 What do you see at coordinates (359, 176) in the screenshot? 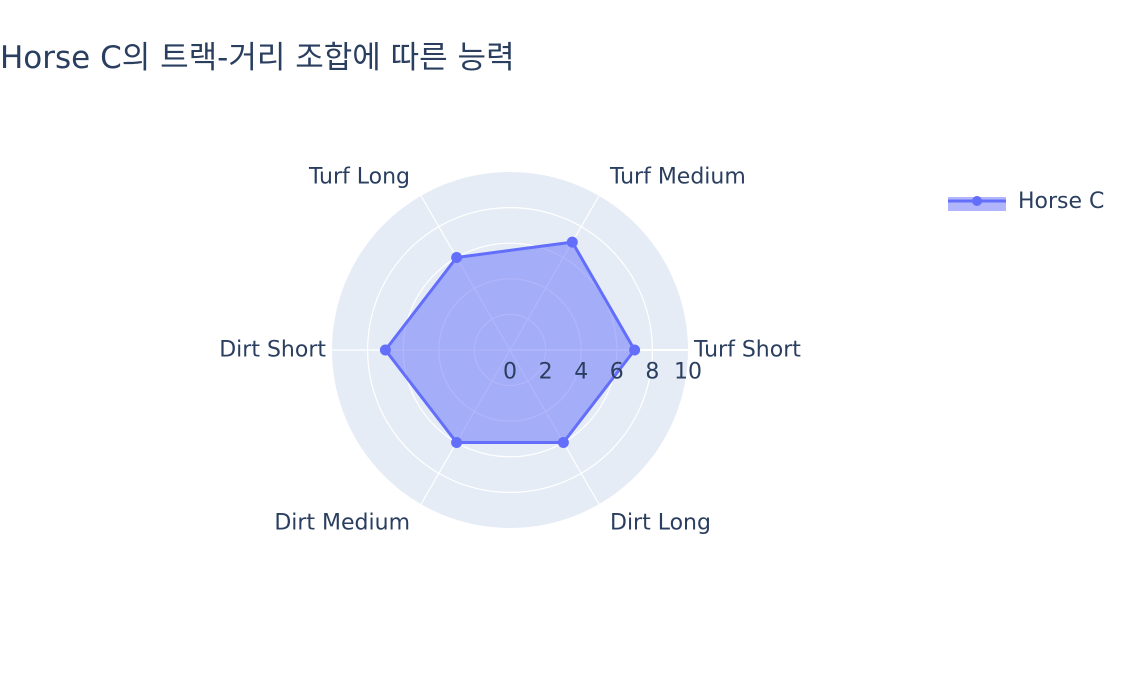
I see `angular-label-turf-long: Turf Long` at bounding box center [359, 176].